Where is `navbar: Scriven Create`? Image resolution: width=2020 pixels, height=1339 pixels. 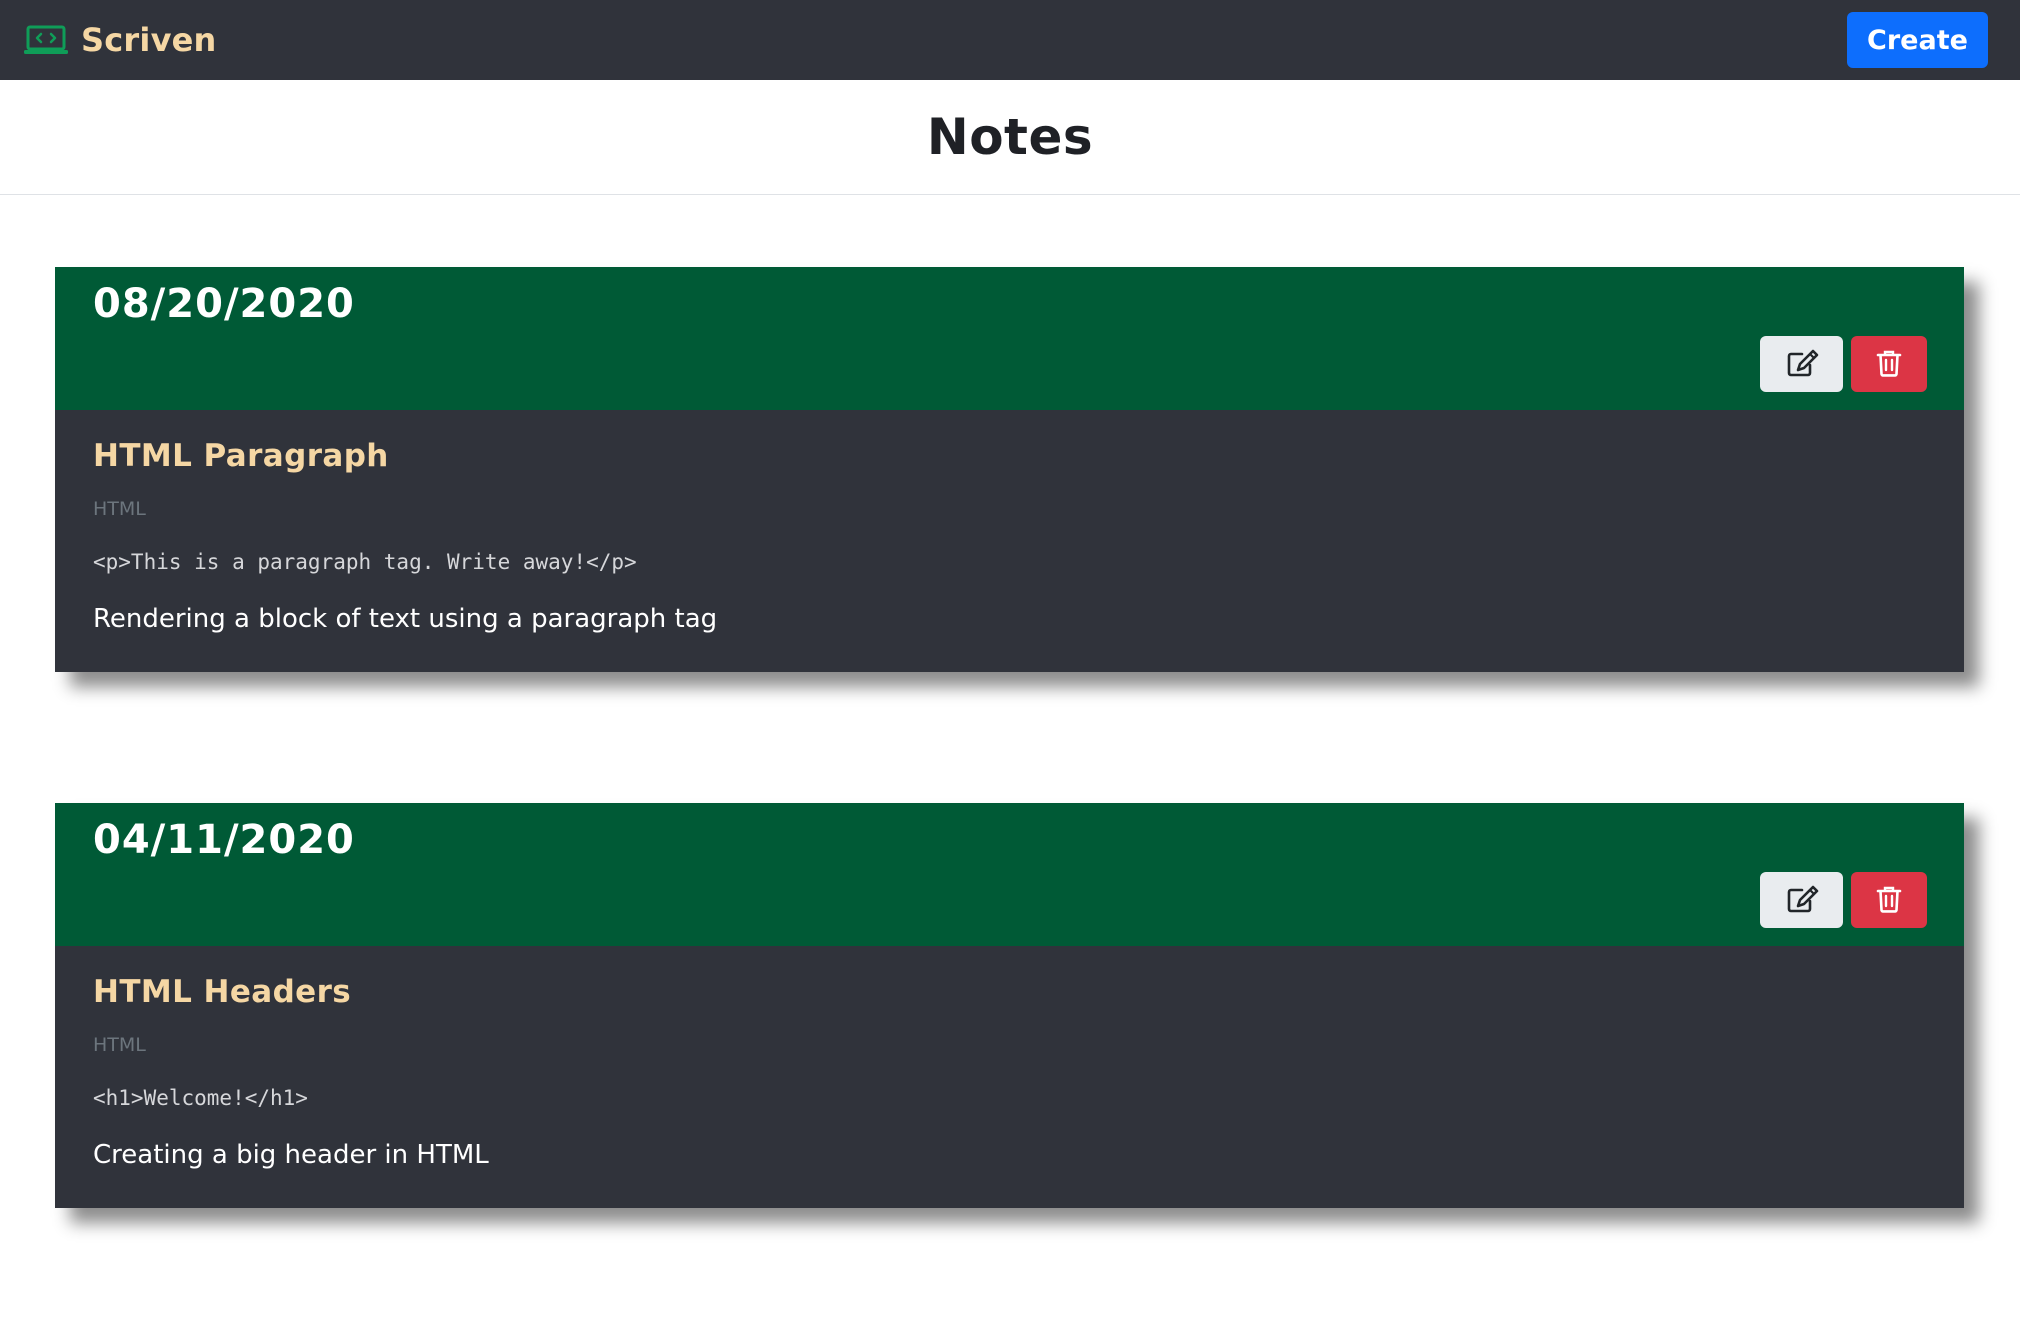
navbar: Scriven Create is located at coordinates (1010, 40).